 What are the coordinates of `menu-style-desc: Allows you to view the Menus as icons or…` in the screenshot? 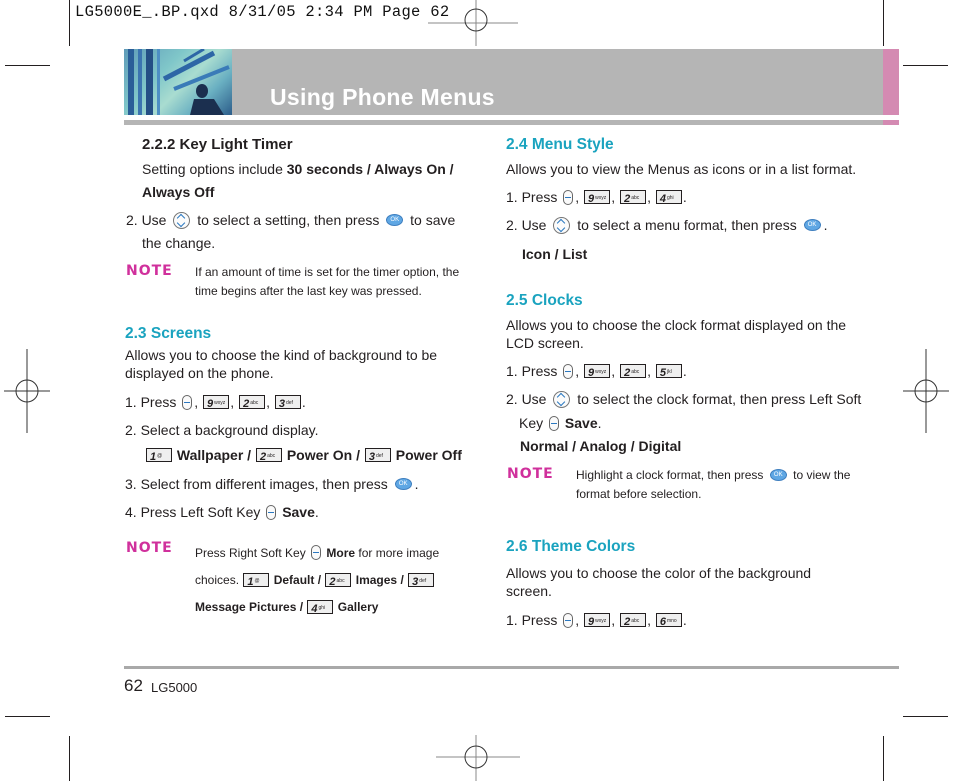 It's located at (681, 169).